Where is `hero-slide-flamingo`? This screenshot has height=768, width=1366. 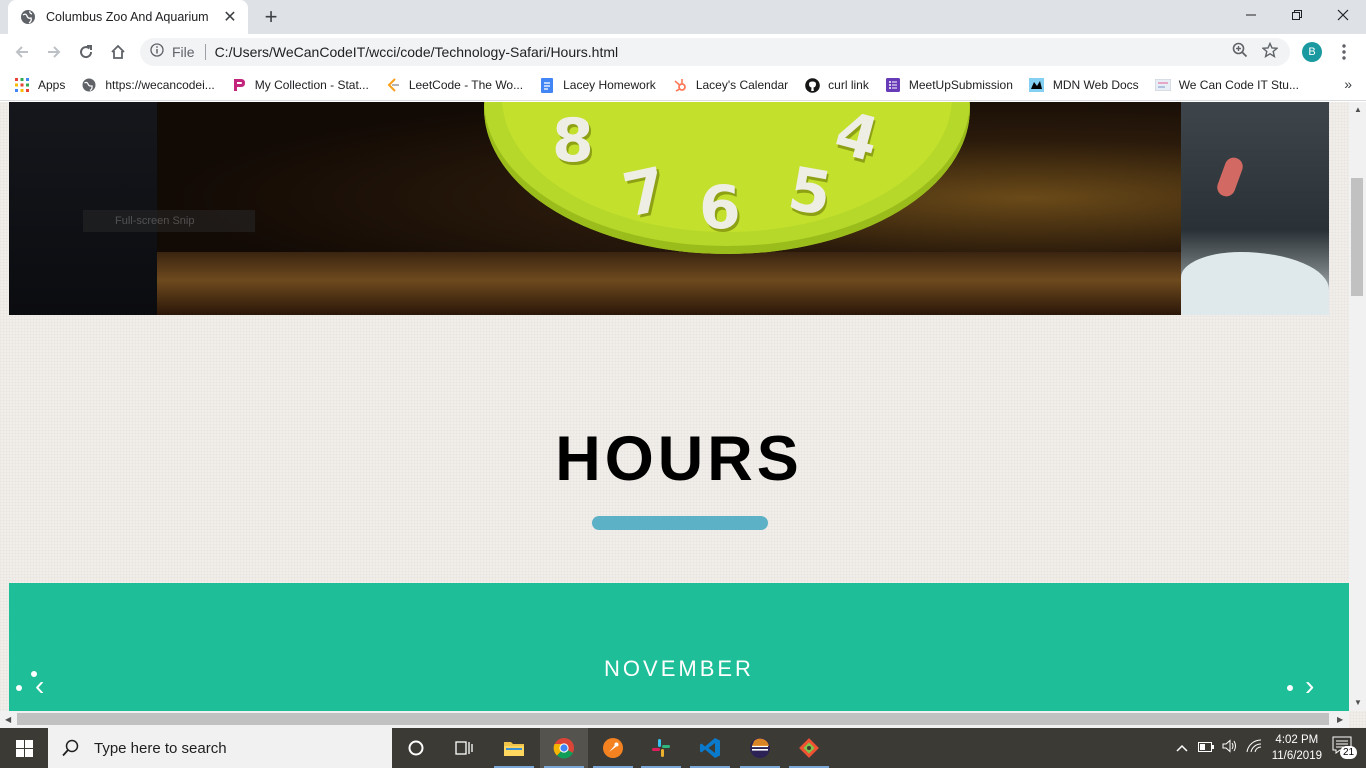
hero-slide-flamingo is located at coordinates (1255, 208).